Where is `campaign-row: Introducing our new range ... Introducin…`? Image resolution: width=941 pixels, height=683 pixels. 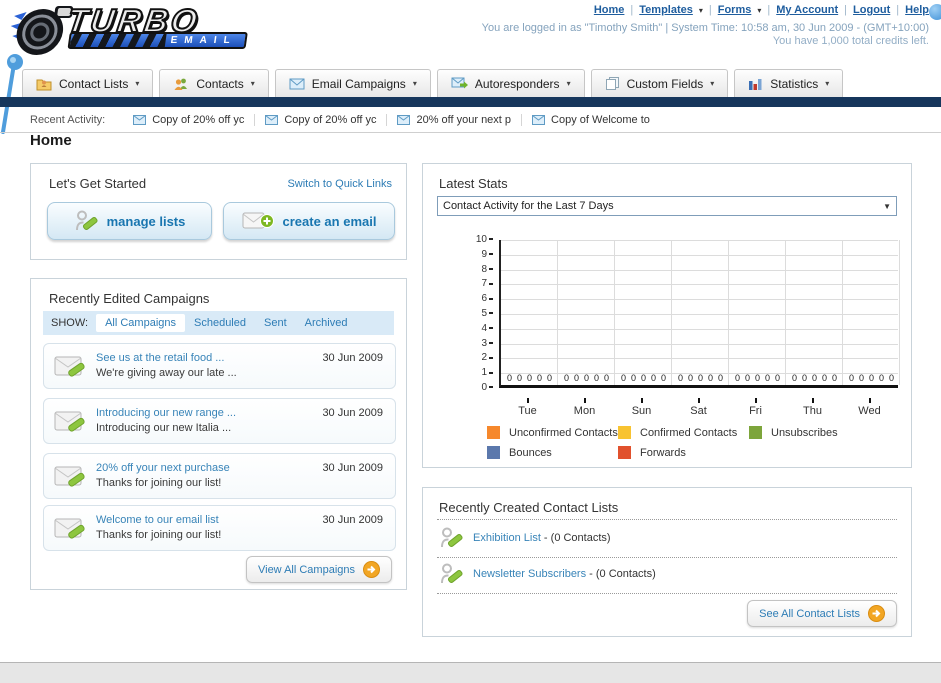
campaign-row: Introducing our new range ... Introducin… is located at coordinates (219, 421).